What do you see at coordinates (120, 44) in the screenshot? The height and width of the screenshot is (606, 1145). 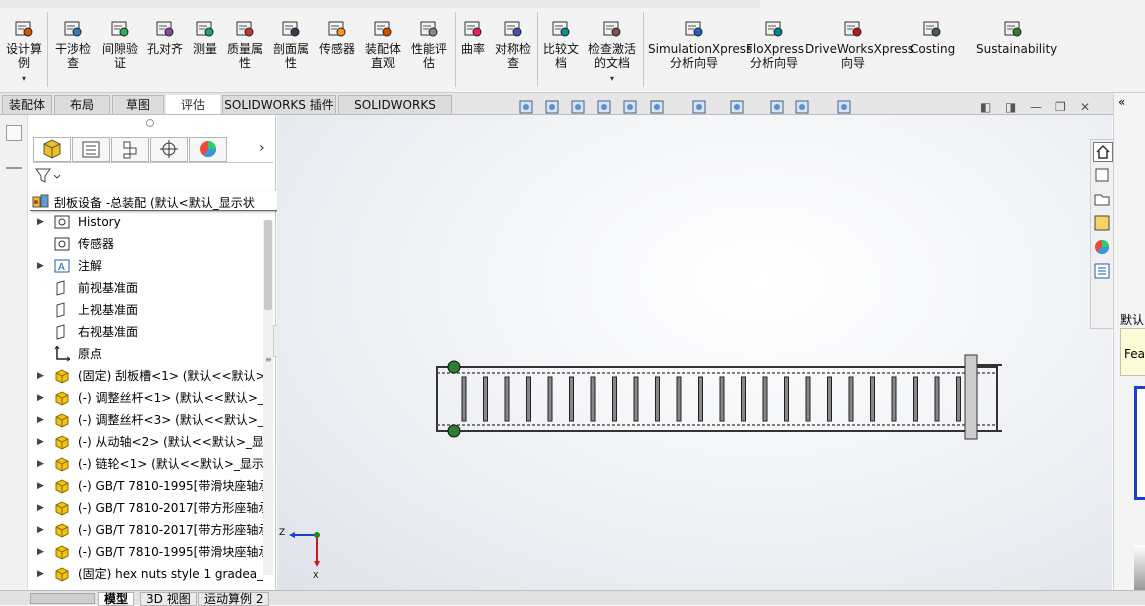 I see `ribbon-button-clearance: 间隙验证` at bounding box center [120, 44].